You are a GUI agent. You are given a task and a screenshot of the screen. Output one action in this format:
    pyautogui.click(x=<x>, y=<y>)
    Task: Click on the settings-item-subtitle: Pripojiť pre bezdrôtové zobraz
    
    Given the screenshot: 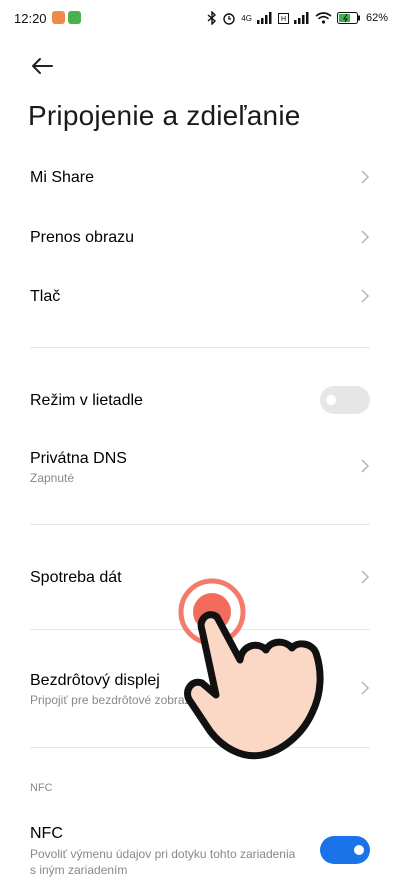 What is the action you would take?
    pyautogui.click(x=110, y=700)
    